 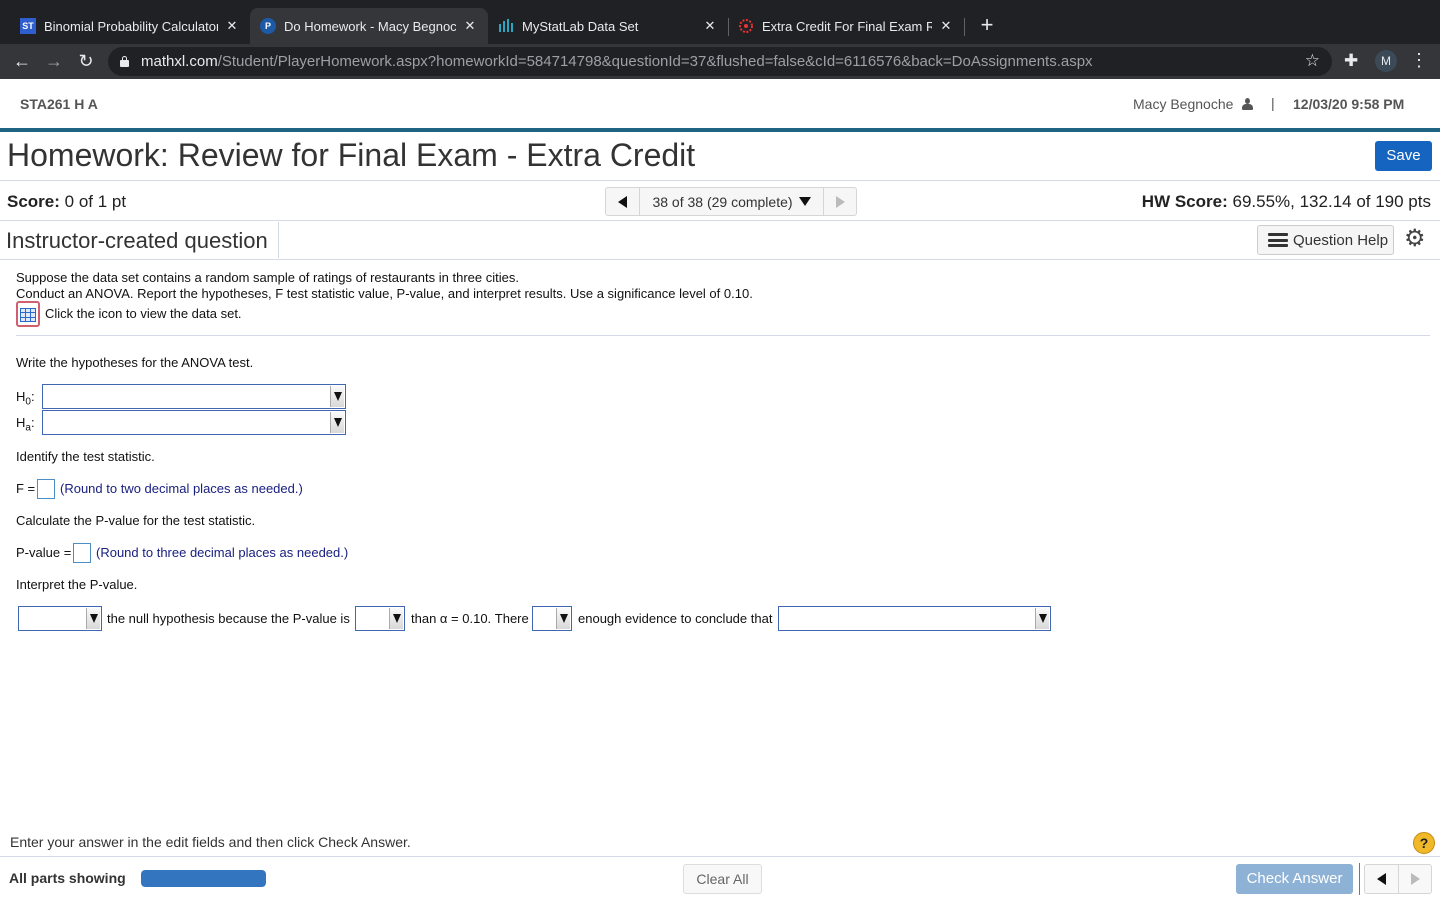 I want to click on decision-dropdown, so click(x=60, y=618).